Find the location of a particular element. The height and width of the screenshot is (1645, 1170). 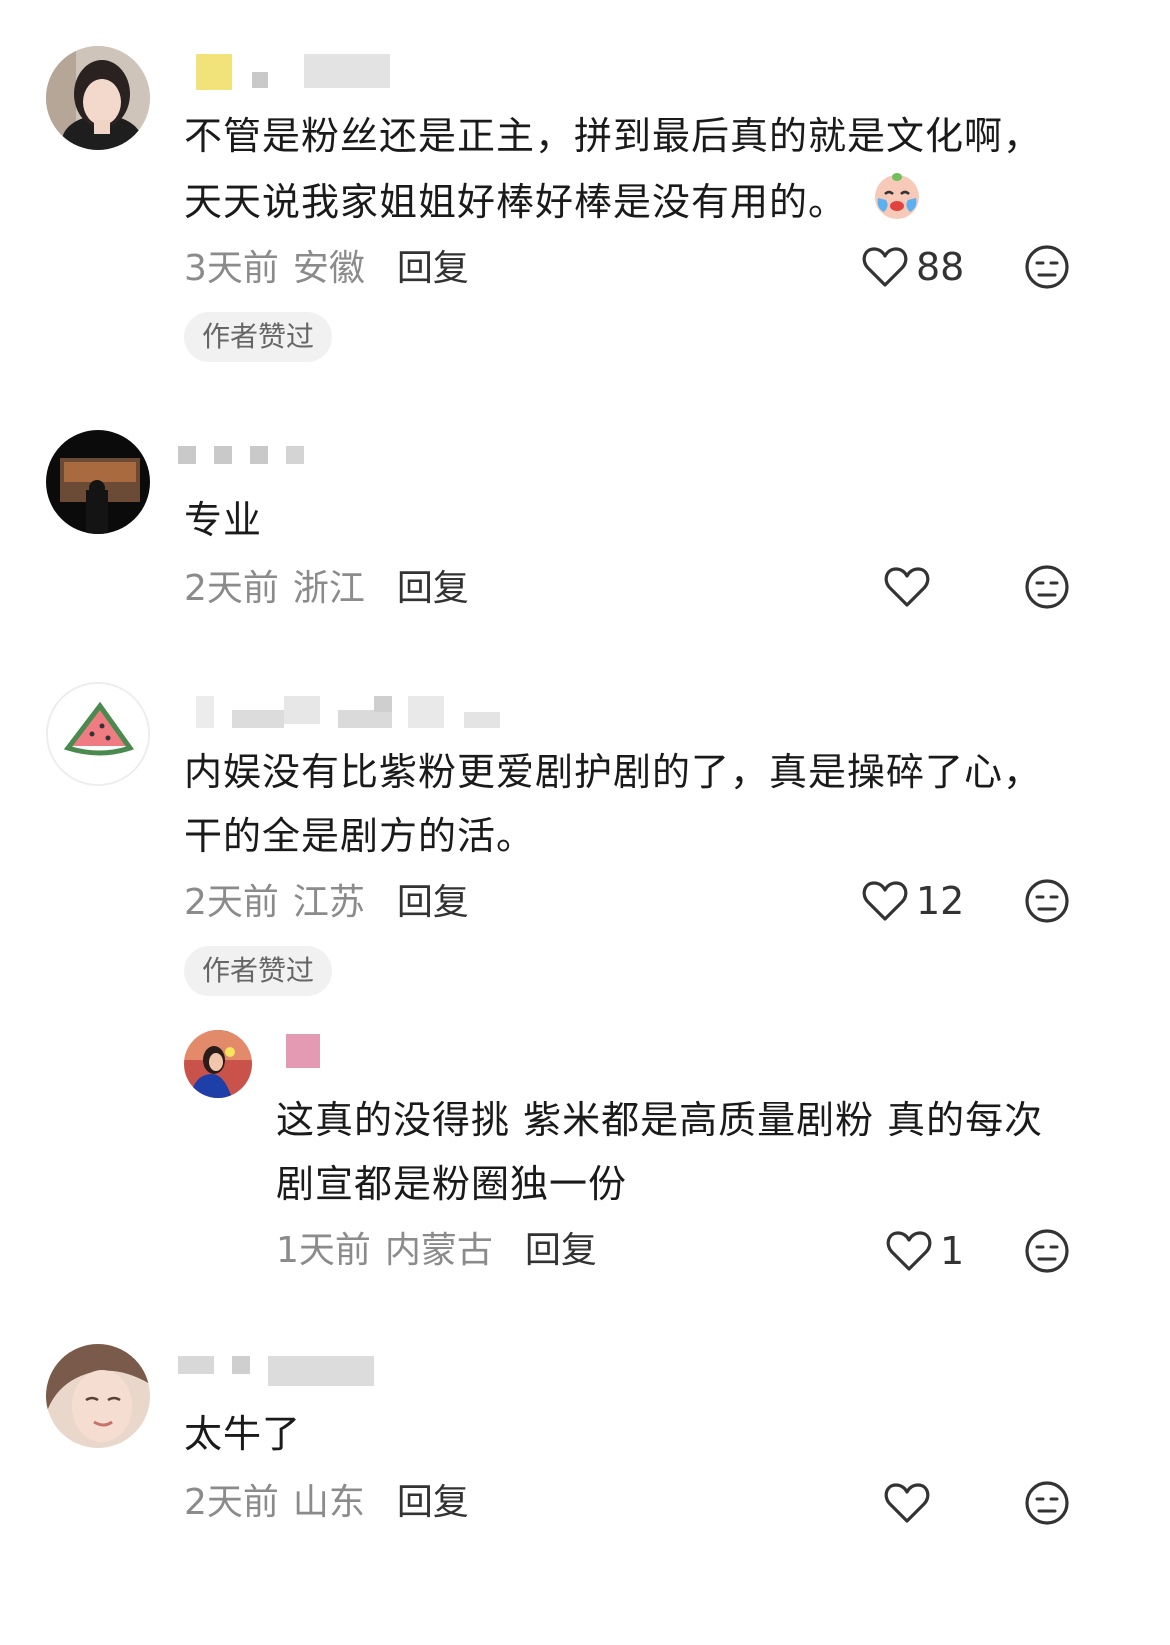

location: 浙江 is located at coordinates (328, 588).